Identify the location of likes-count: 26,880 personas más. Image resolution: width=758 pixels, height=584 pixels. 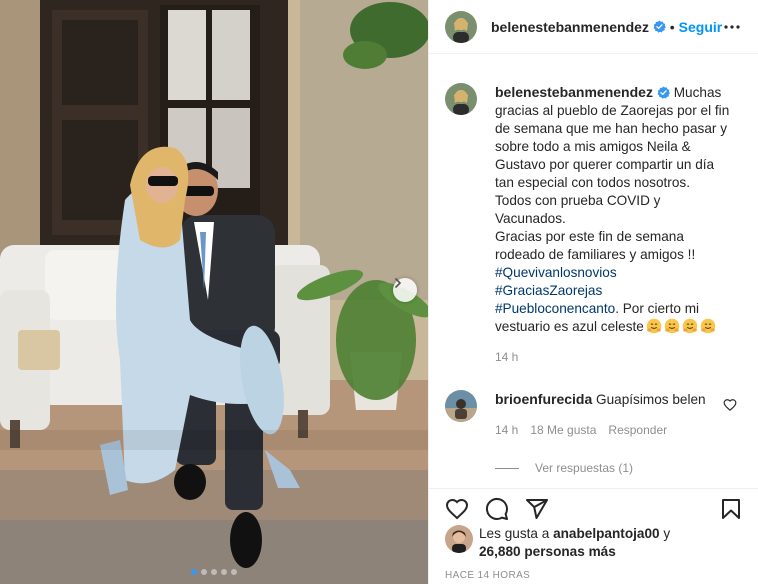
(547, 551).